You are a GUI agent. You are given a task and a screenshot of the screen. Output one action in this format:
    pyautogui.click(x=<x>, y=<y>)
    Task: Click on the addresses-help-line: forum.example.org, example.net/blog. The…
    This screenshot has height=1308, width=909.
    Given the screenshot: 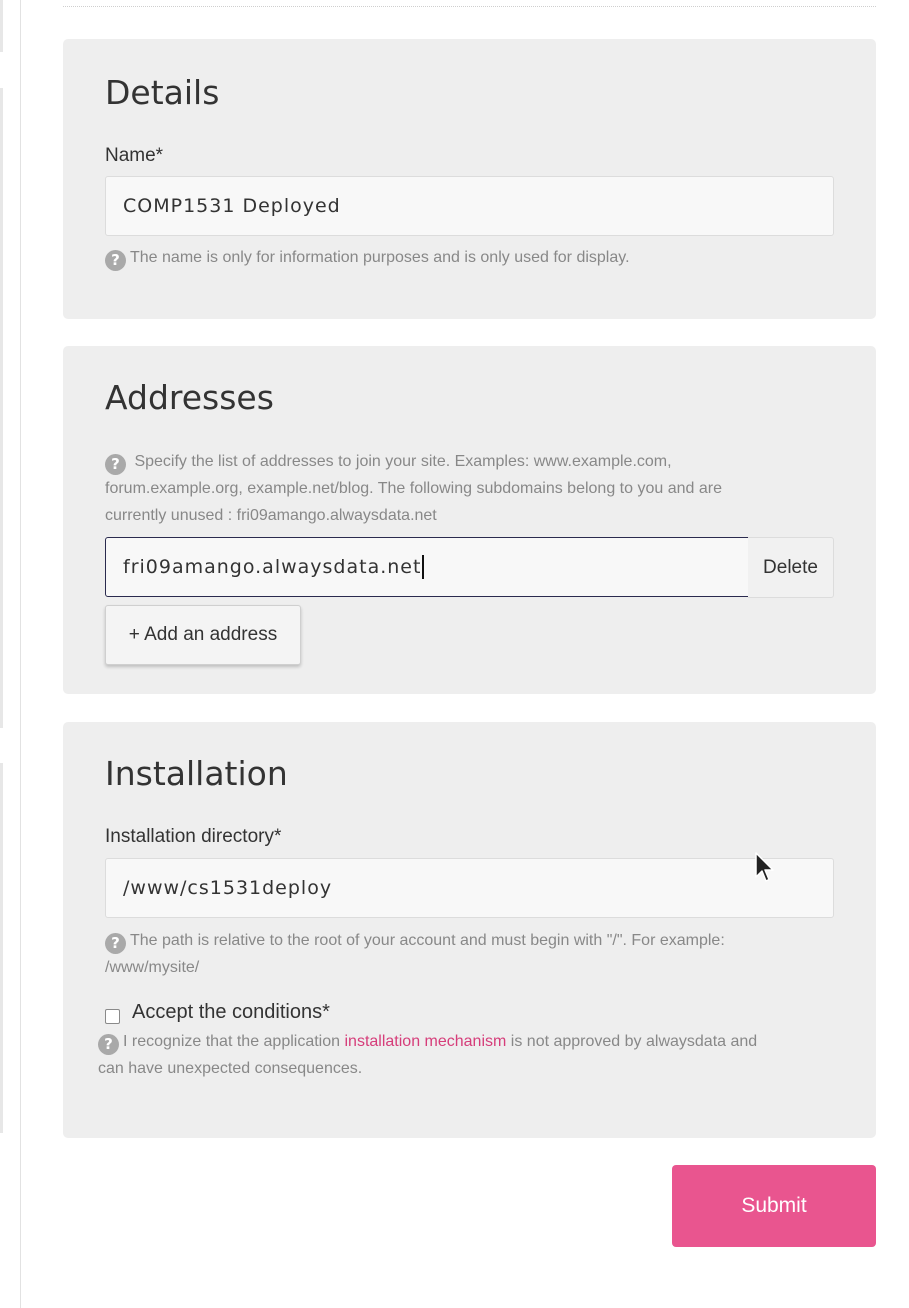 What is the action you would take?
    pyautogui.click(x=413, y=488)
    